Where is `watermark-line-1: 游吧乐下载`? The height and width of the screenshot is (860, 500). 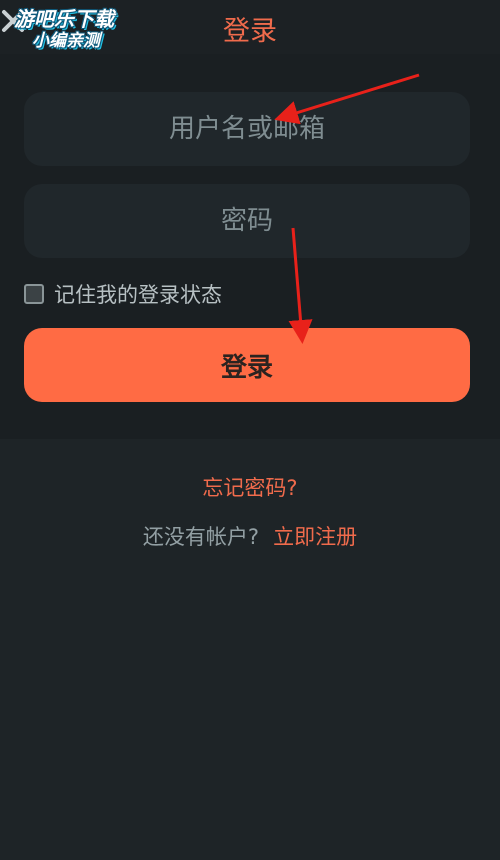 watermark-line-1: 游吧乐下载 is located at coordinates (64, 19).